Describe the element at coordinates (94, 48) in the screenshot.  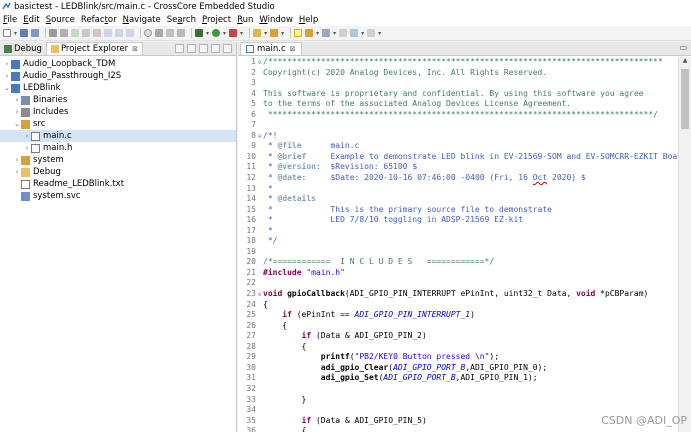
I see `tab-project-explorer: Project Explorer ⊠` at that location.